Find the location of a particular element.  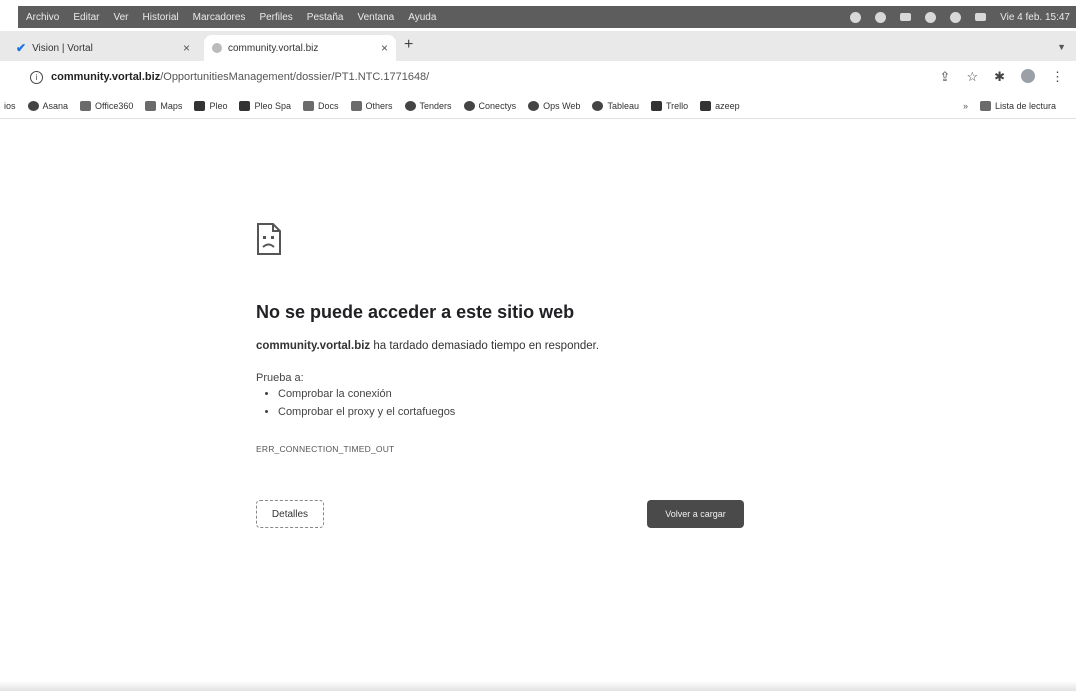

reading-list-button: Lista de lectura is located at coordinates (1017, 105).